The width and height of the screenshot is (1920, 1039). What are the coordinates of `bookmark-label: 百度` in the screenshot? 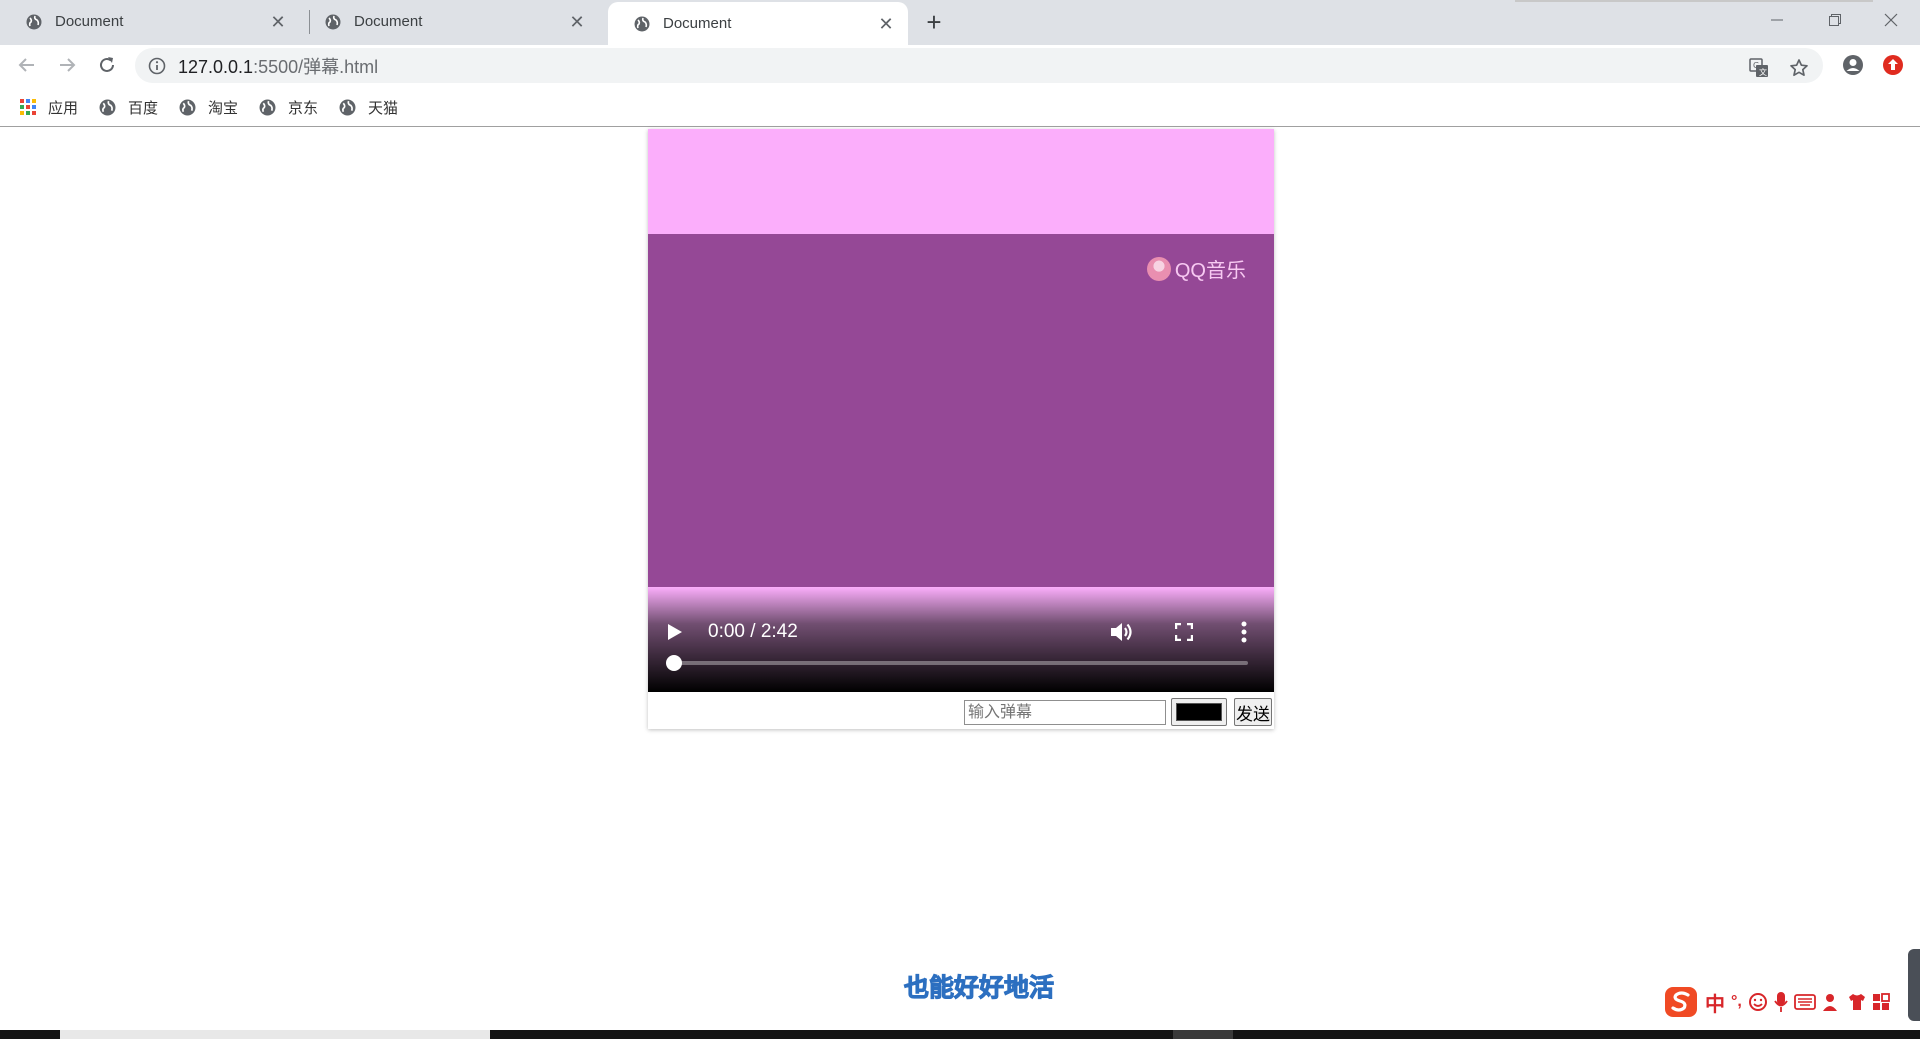 It's located at (143, 108).